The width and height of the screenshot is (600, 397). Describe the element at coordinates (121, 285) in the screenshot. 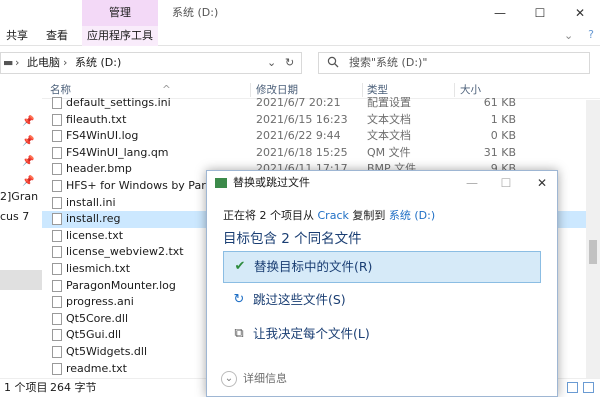

I see `file-name: ParagonMounter.log` at that location.